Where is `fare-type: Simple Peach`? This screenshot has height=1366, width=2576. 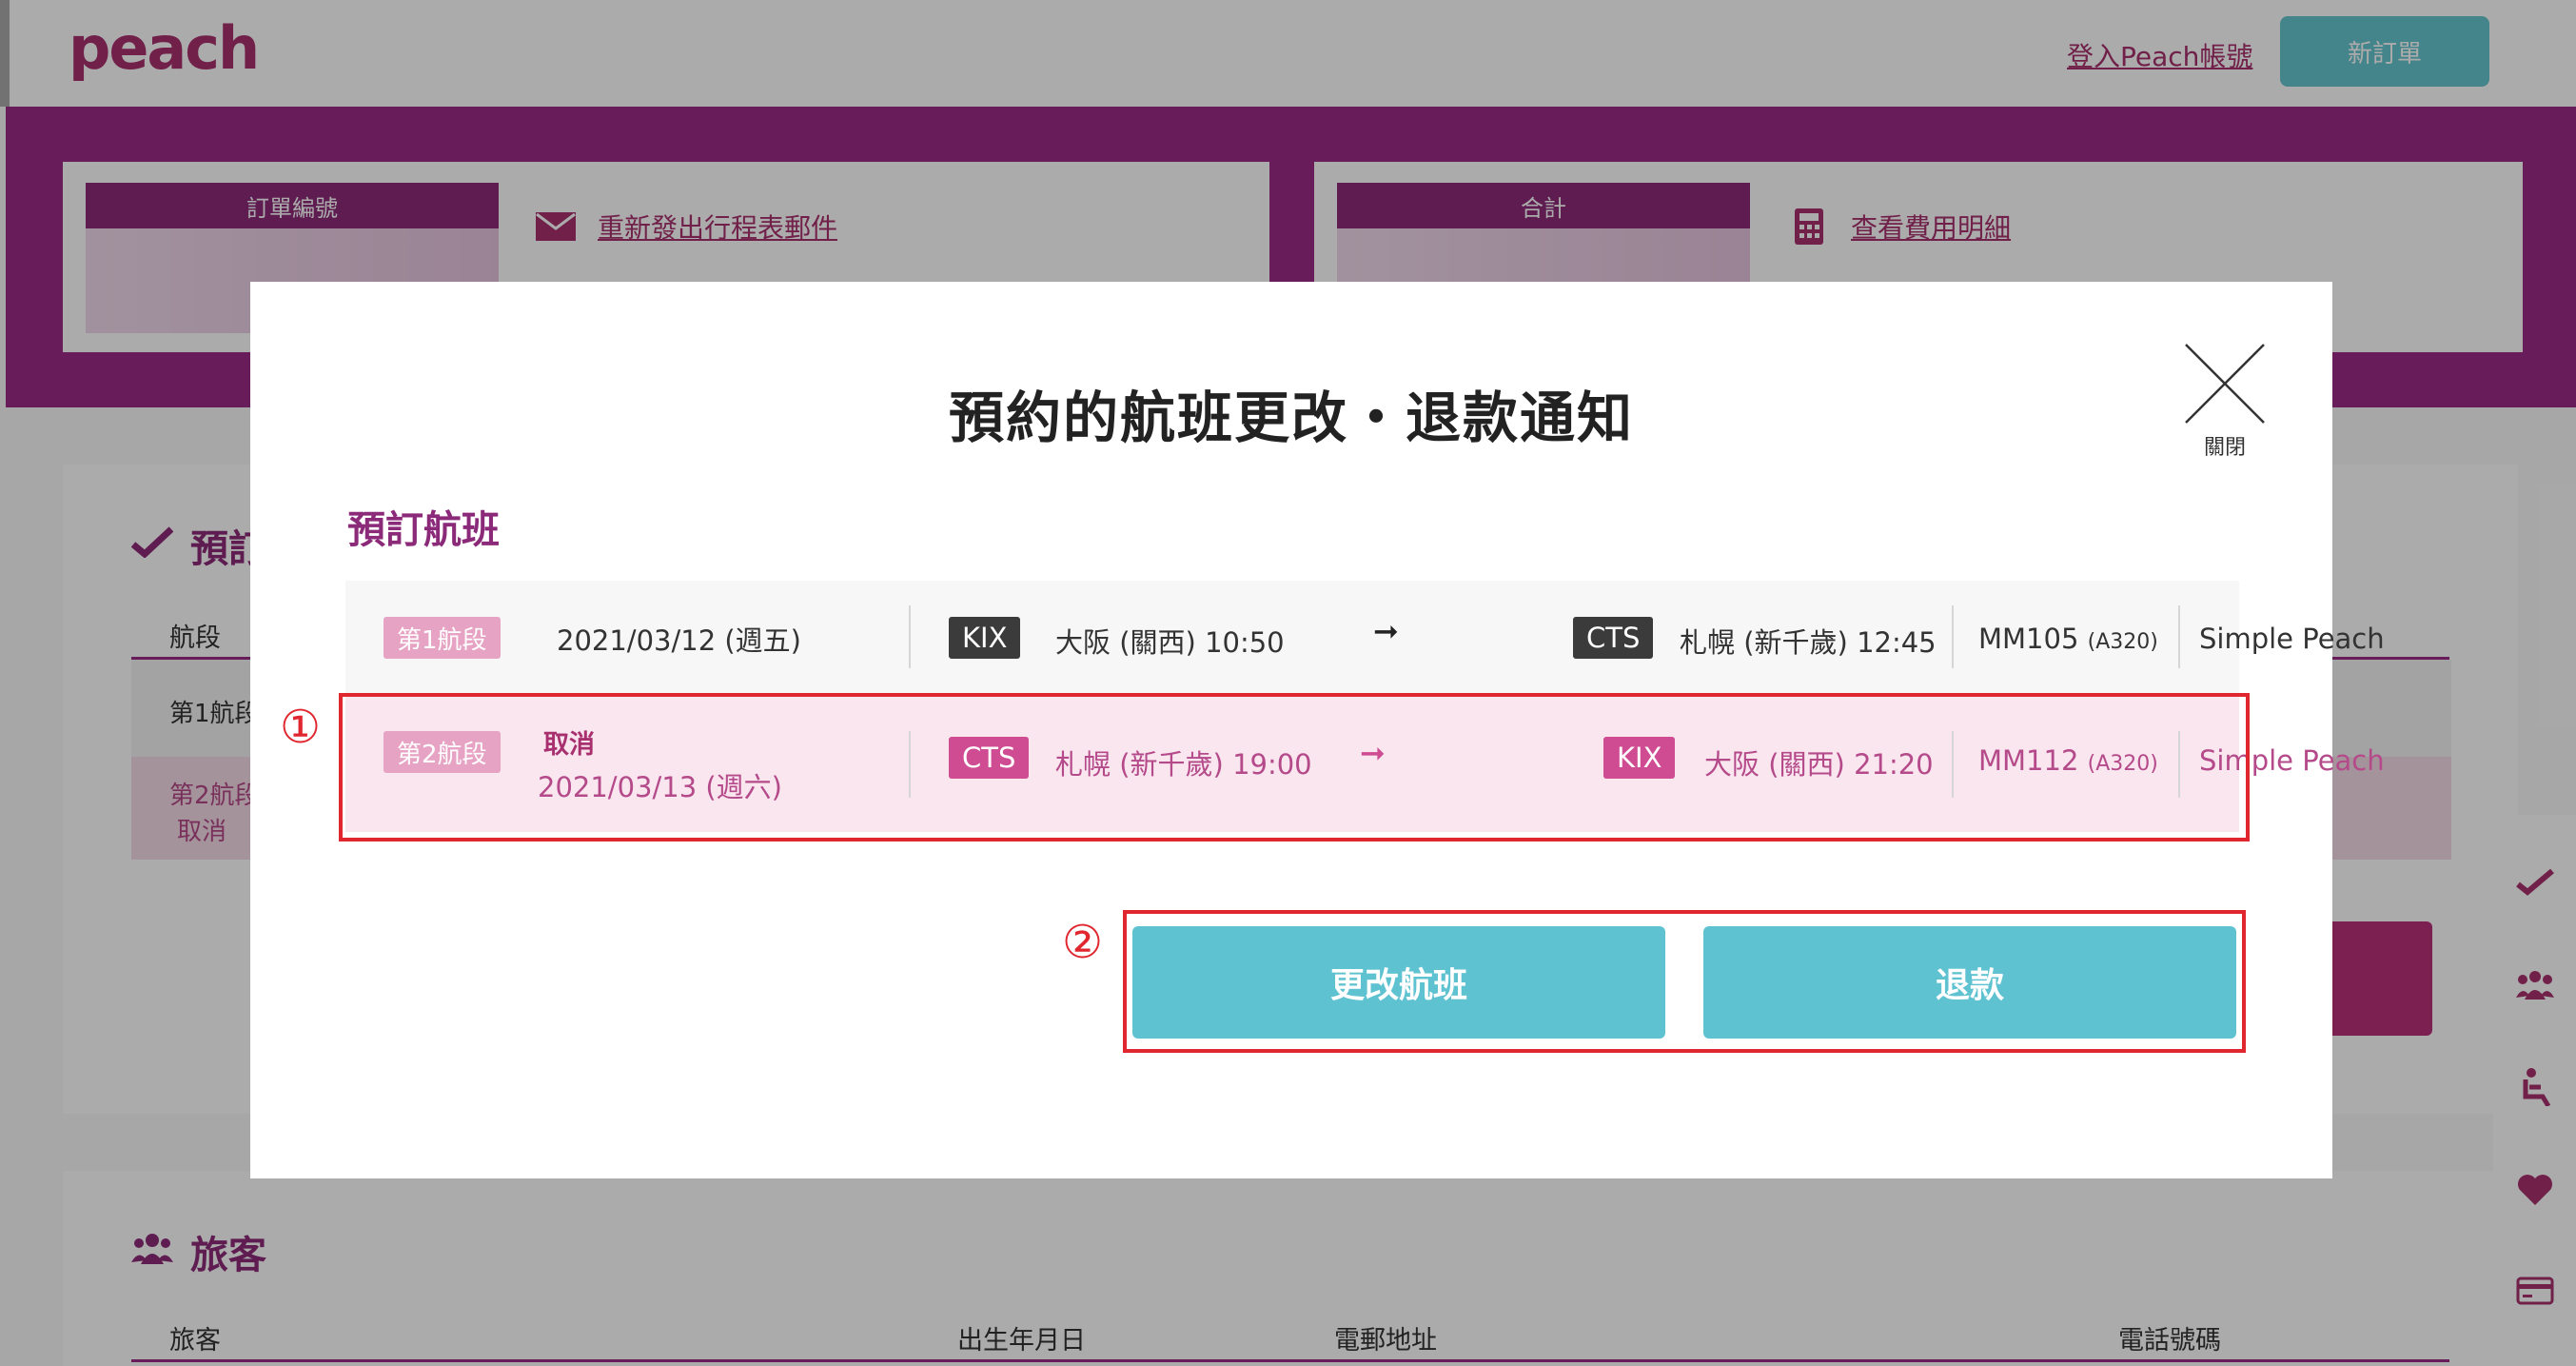 fare-type: Simple Peach is located at coordinates (2292, 639).